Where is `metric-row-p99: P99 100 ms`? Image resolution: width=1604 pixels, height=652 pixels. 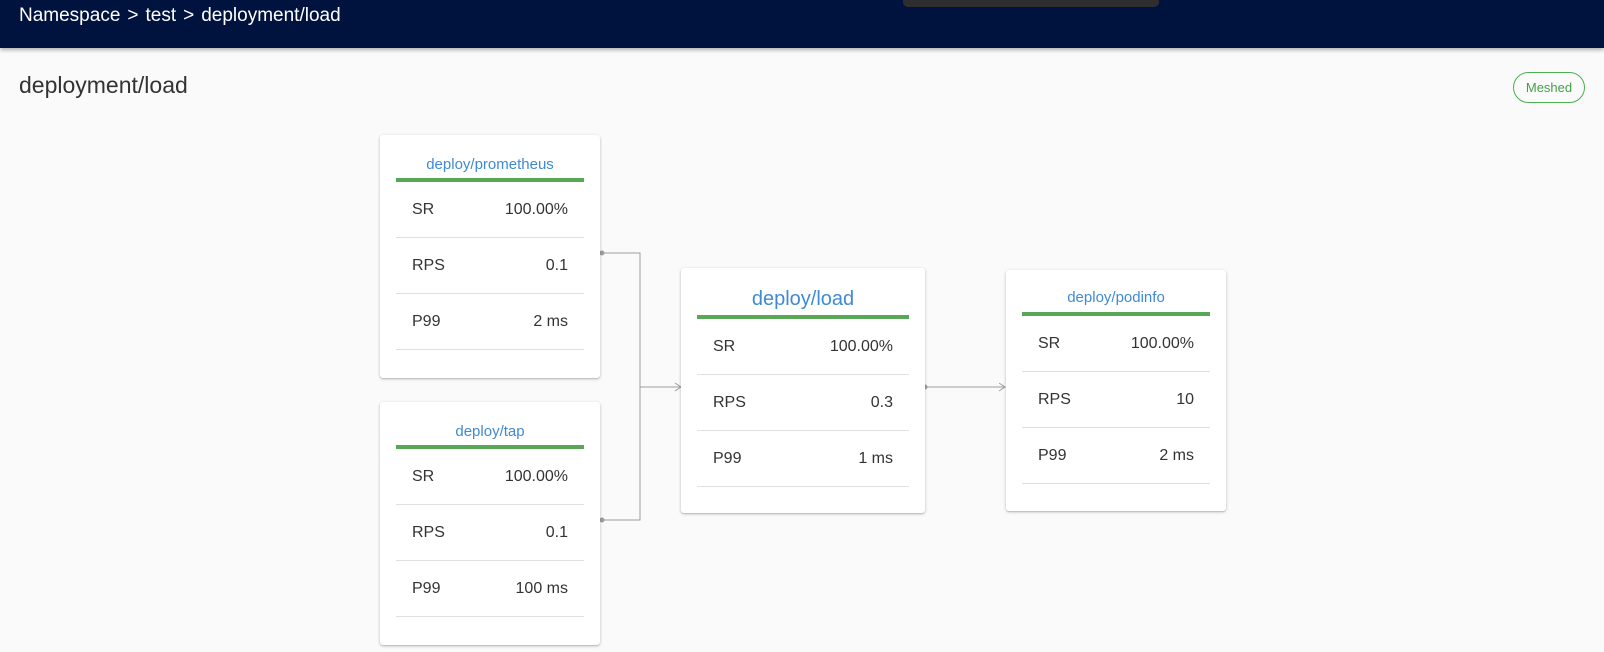 metric-row-p99: P99 100 ms is located at coordinates (490, 589).